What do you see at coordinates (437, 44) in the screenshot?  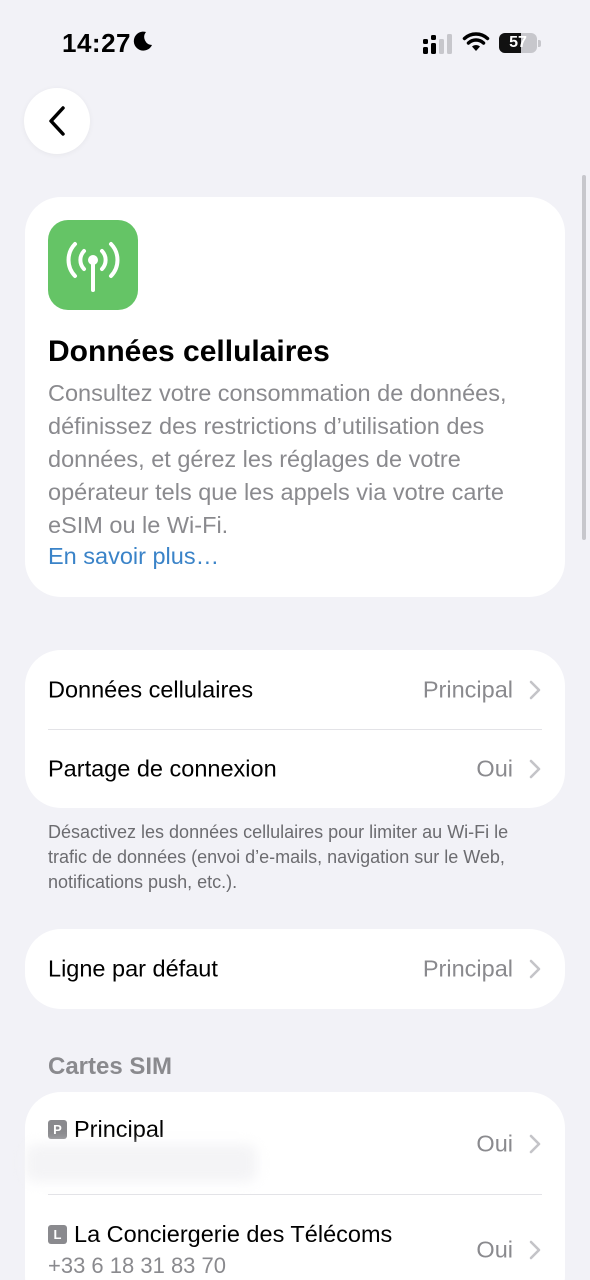 I see `cellular-signal-icon` at bounding box center [437, 44].